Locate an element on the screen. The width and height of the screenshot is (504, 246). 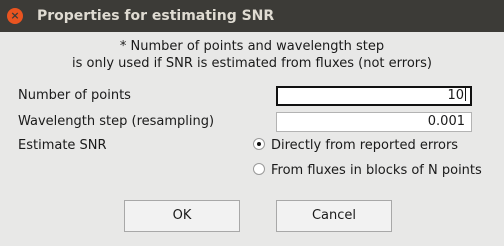
radio-label-errors: Directly from reported errors is located at coordinates (365, 145).